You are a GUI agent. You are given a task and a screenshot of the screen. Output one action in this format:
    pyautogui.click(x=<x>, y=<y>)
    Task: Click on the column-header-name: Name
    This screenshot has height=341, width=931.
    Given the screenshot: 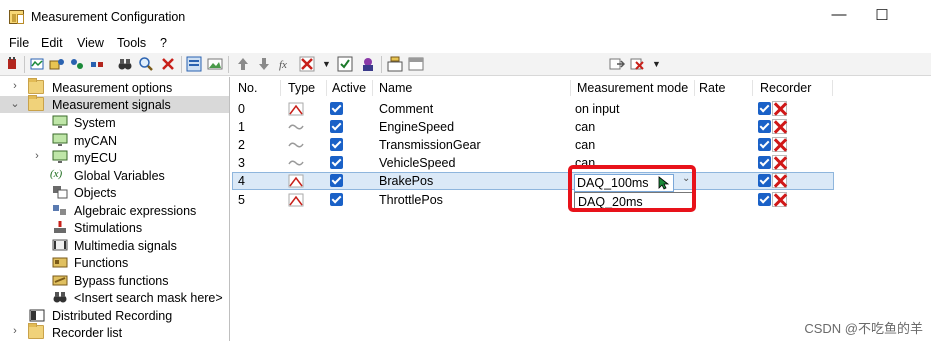 What is the action you would take?
    pyautogui.click(x=395, y=88)
    